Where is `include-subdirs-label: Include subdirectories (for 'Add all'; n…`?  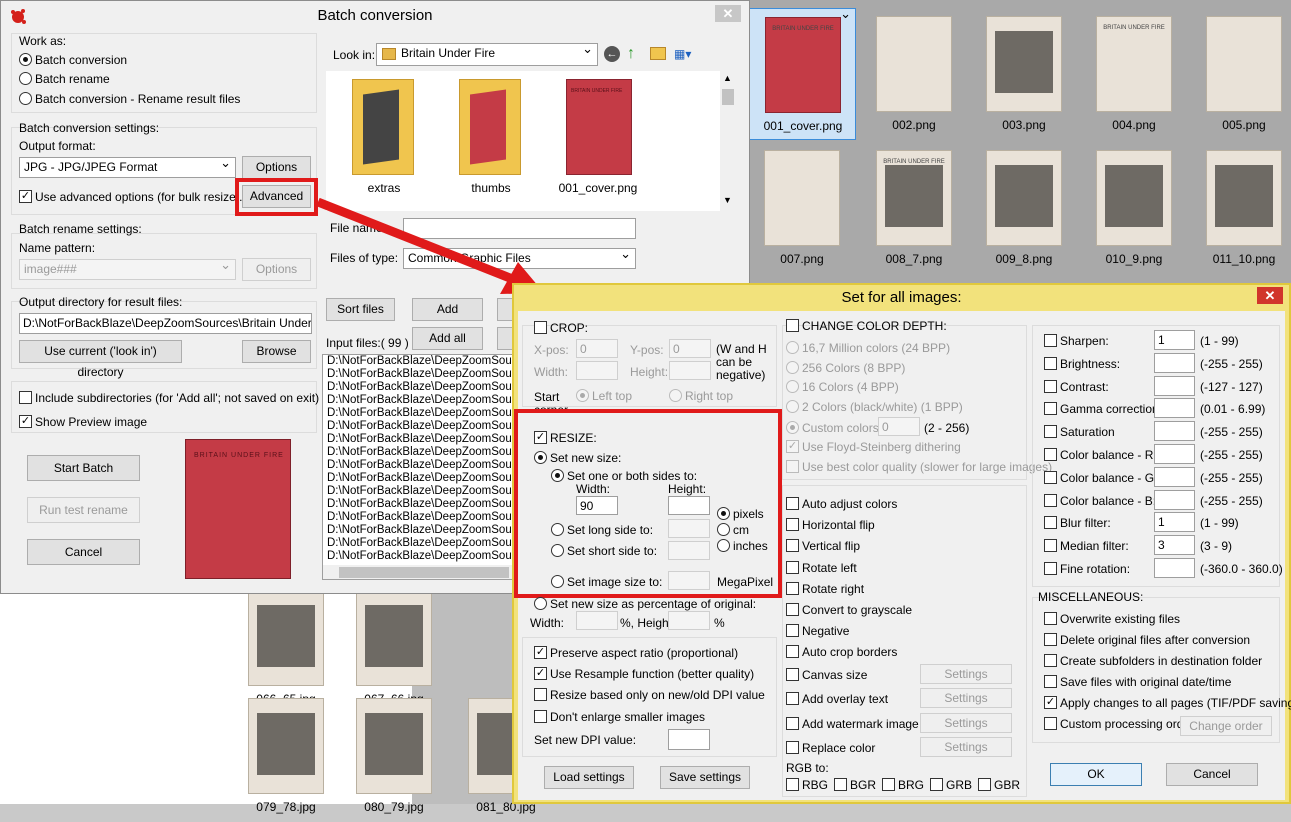 include-subdirs-label: Include subdirectories (for 'Add all'; n… is located at coordinates (177, 398).